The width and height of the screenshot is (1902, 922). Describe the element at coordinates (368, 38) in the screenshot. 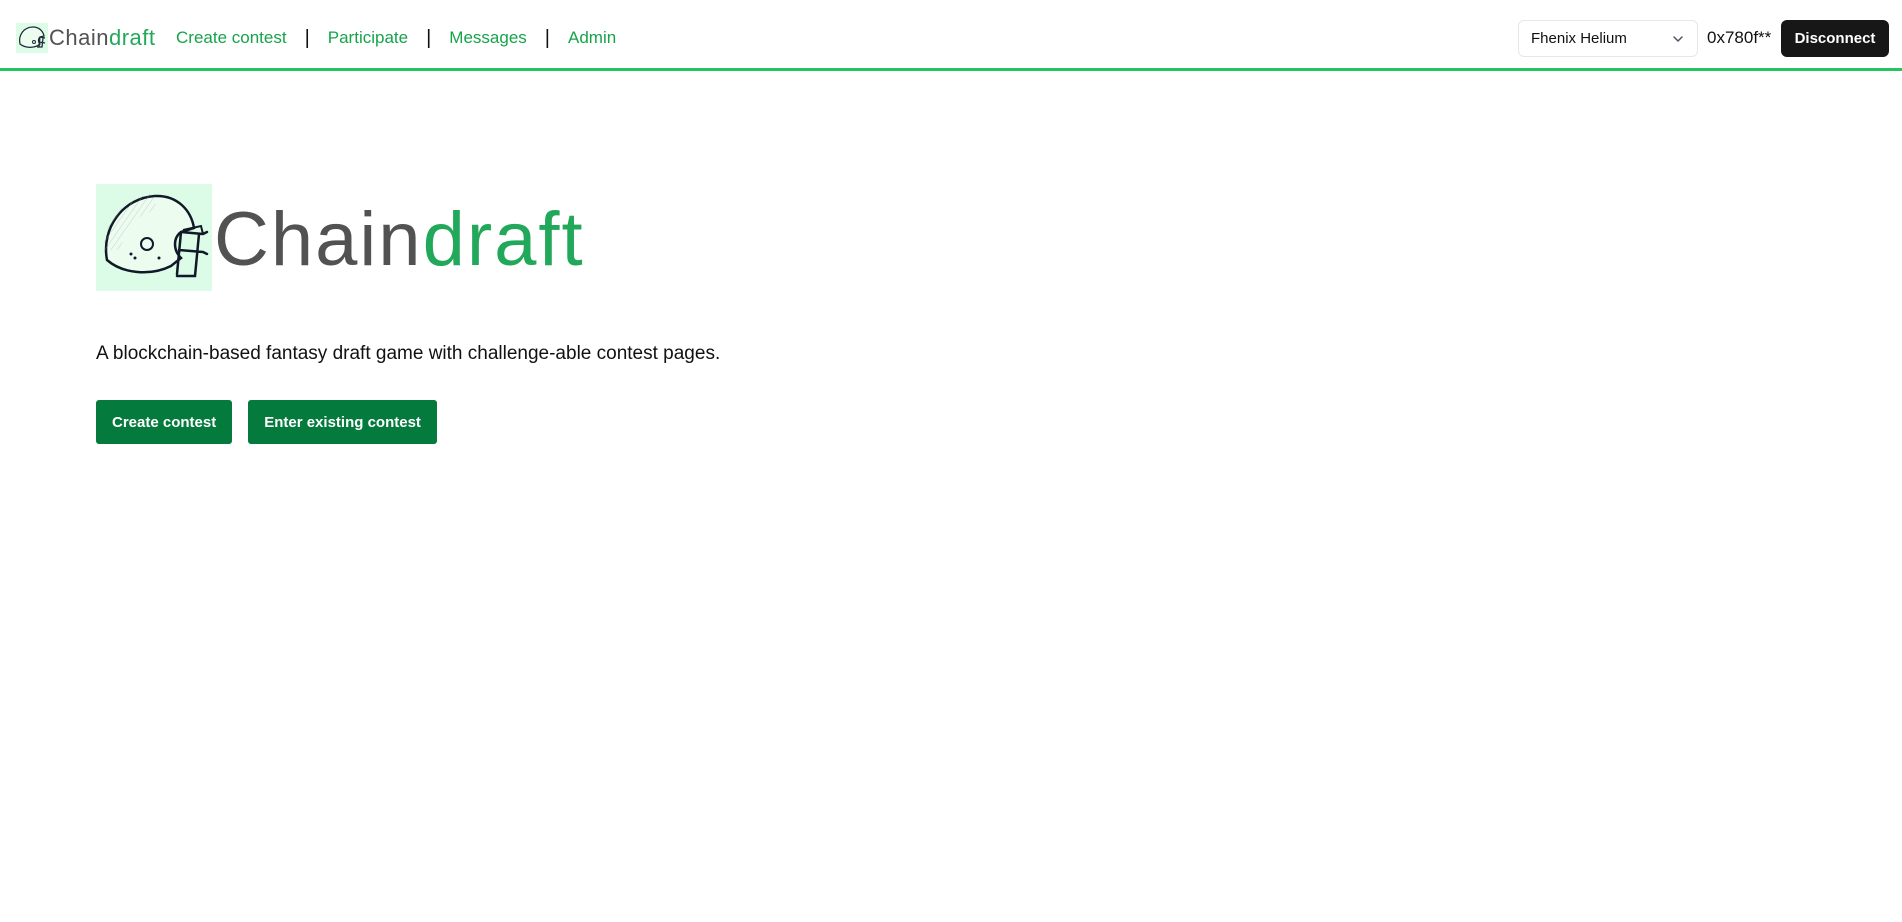

I see `nav-link-participate: Participate` at that location.